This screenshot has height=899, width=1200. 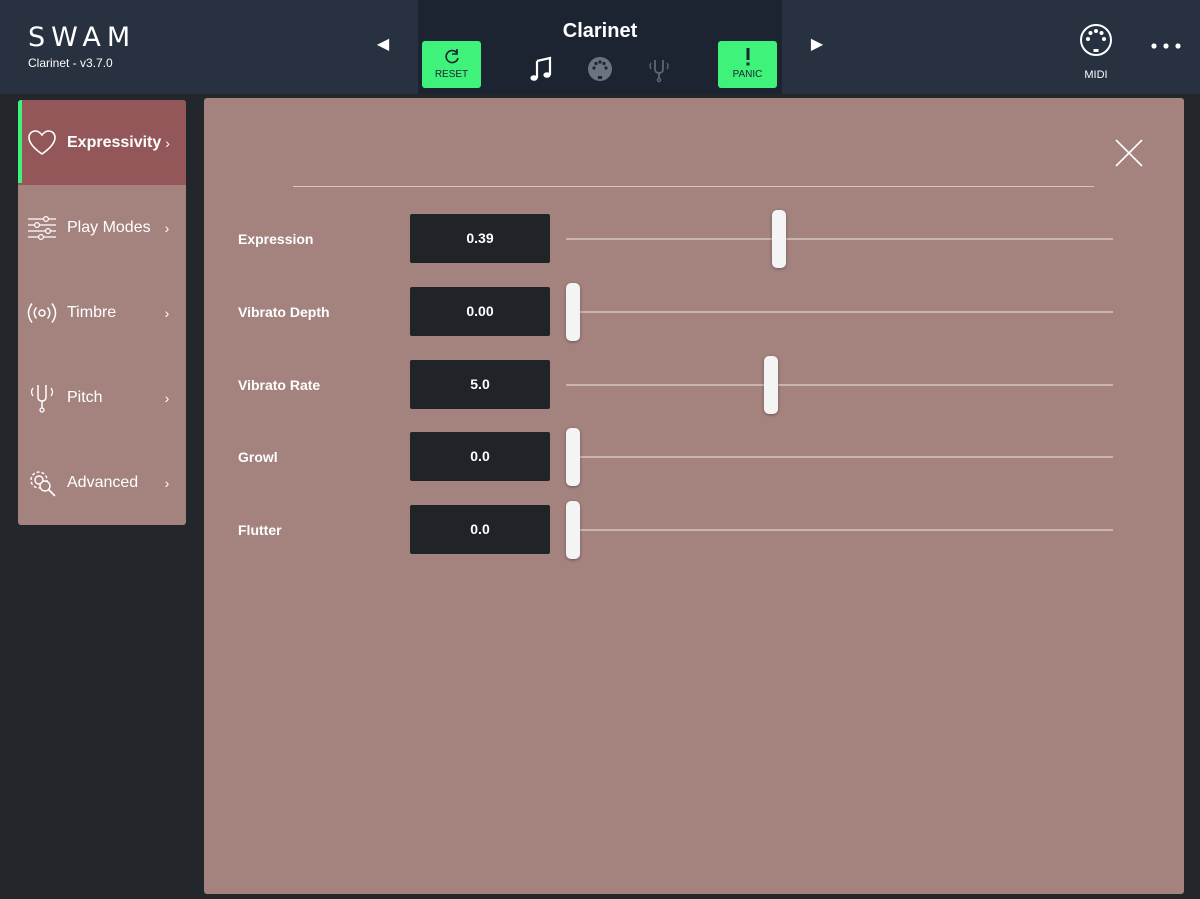 What do you see at coordinates (600, 69) in the screenshot?
I see `midi-port-icon` at bounding box center [600, 69].